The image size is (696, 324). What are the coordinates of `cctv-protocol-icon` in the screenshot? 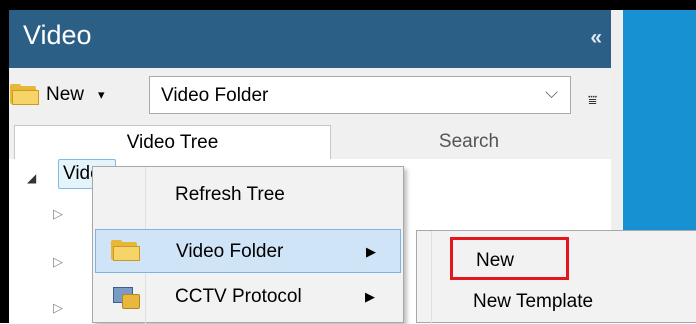 It's located at (126, 297).